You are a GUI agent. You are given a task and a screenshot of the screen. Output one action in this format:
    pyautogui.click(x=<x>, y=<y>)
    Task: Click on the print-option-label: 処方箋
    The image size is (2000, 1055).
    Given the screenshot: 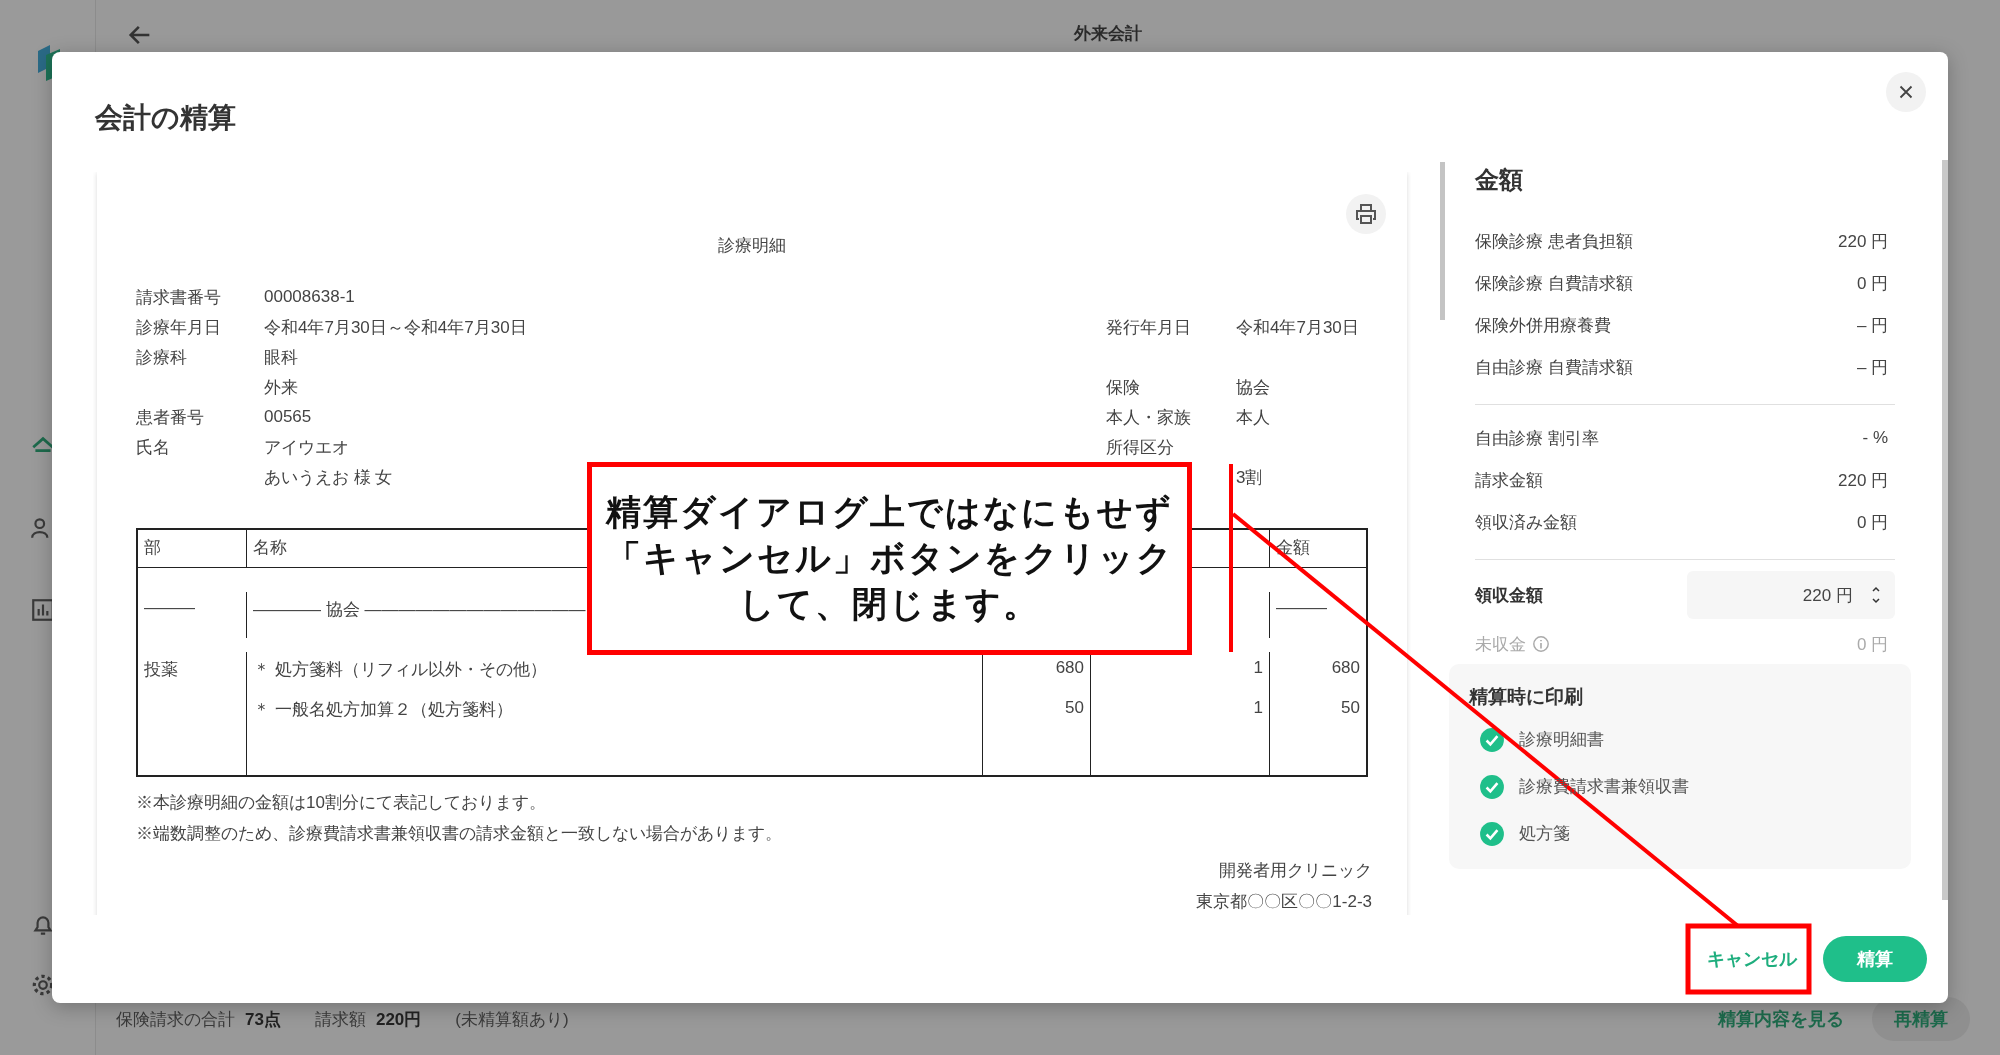 What is the action you would take?
    pyautogui.click(x=1544, y=834)
    